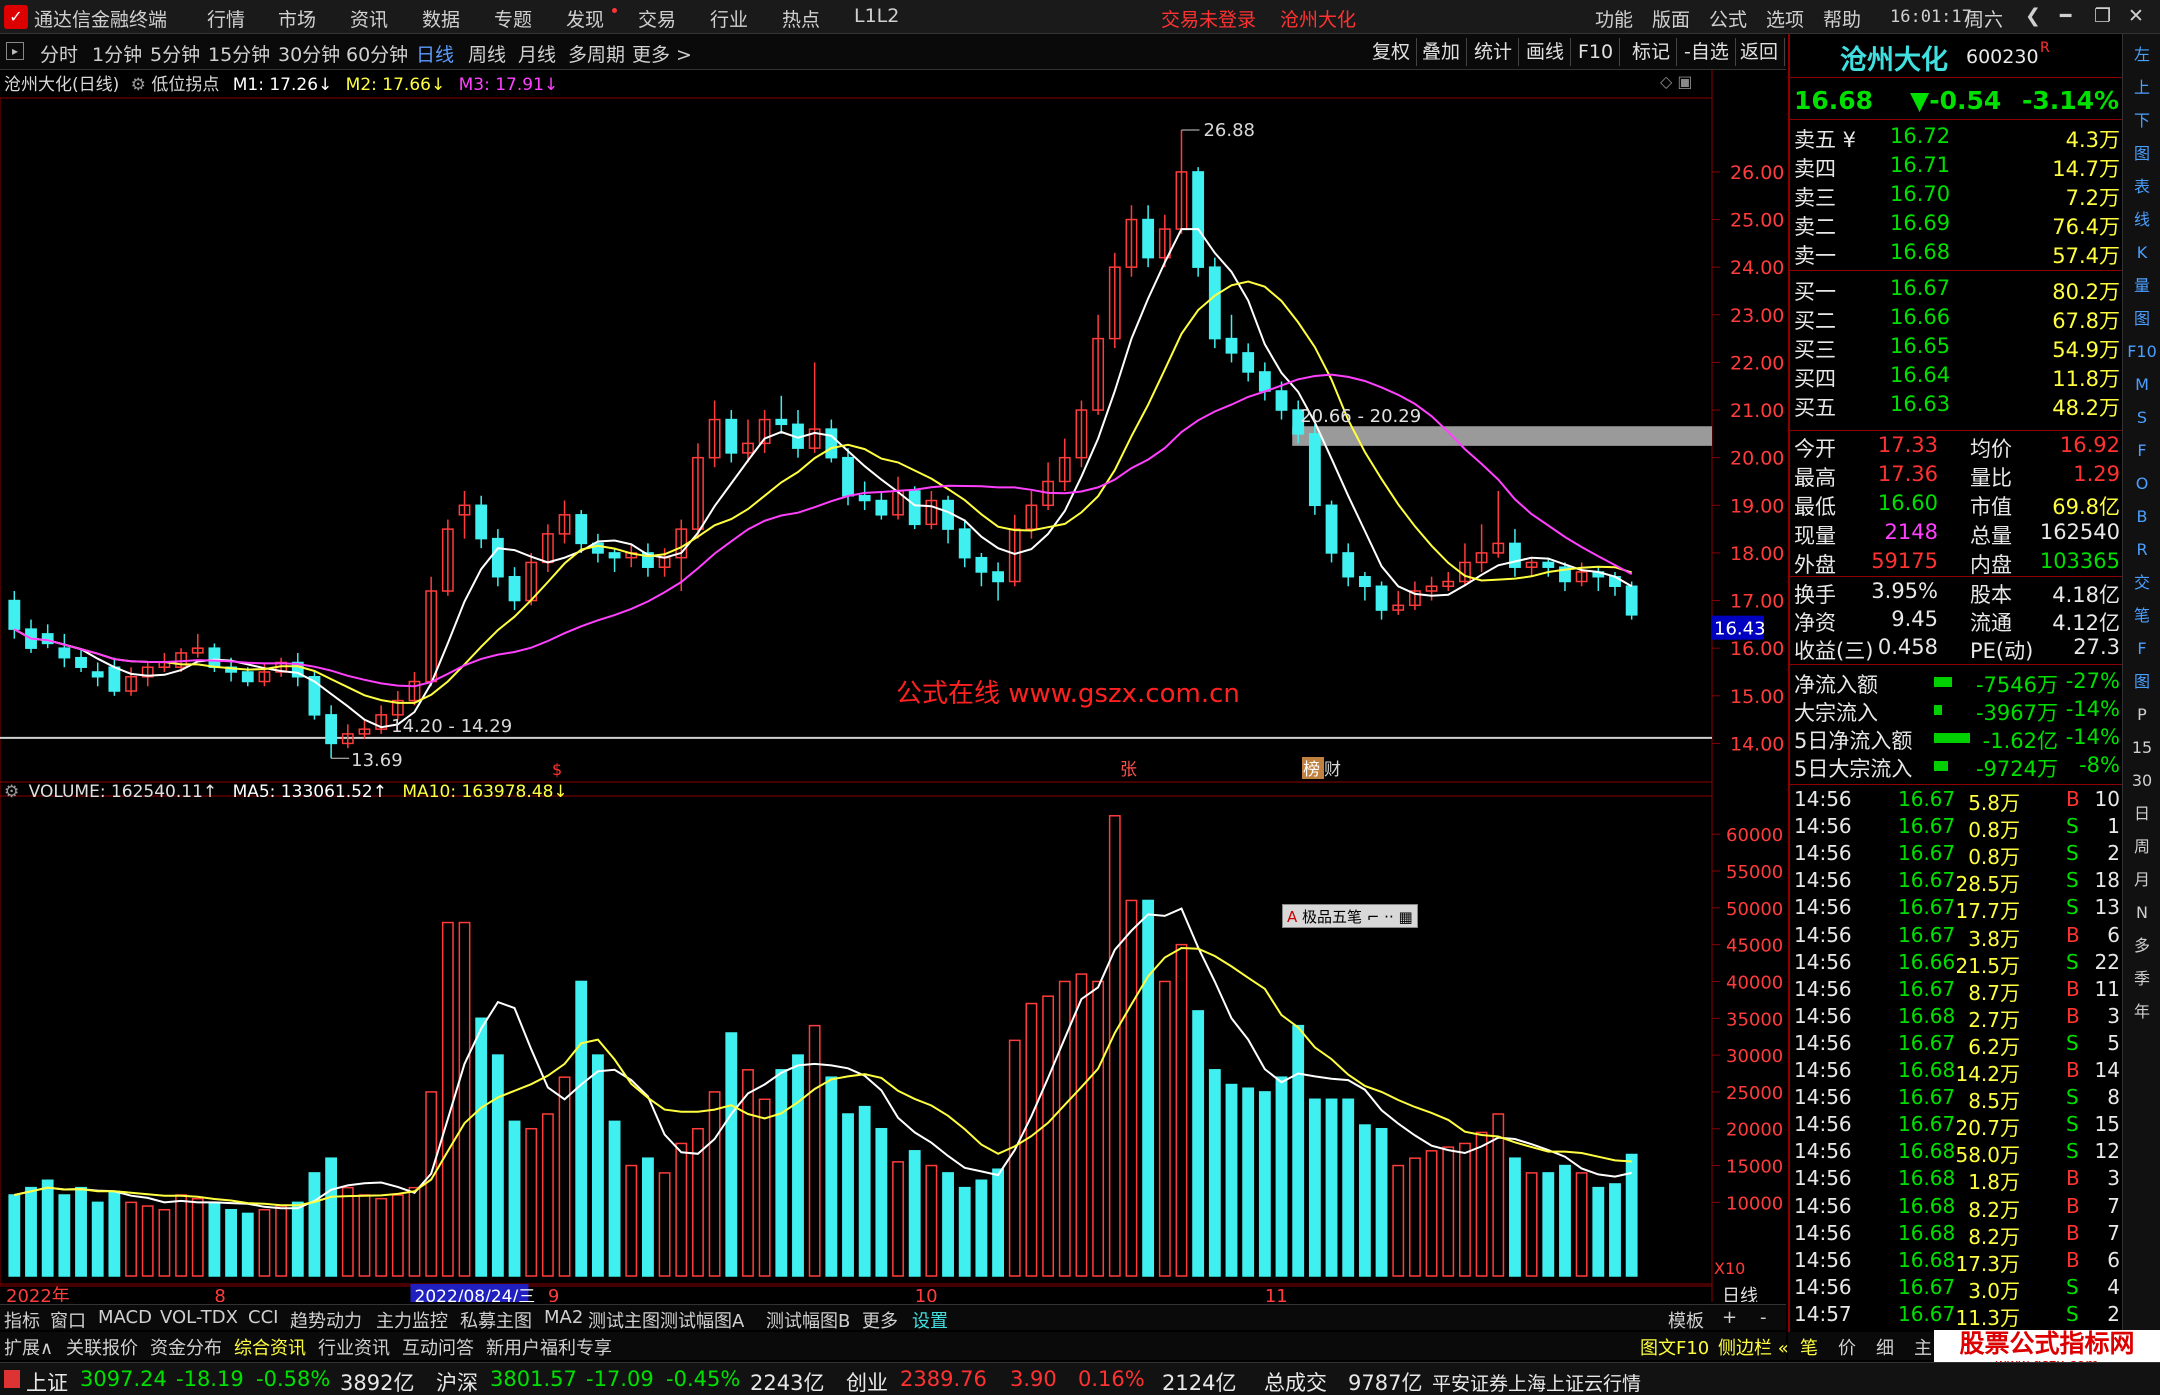  What do you see at coordinates (496, 1320) in the screenshot?
I see `indicator-tab: 私募主图` at bounding box center [496, 1320].